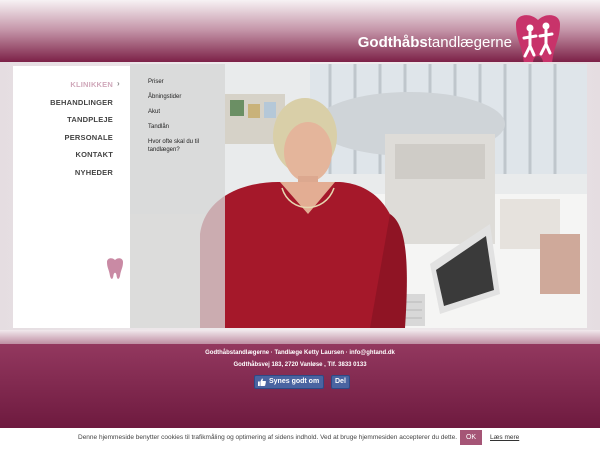  I want to click on facebook-like-button: Synes godt om, so click(289, 382).